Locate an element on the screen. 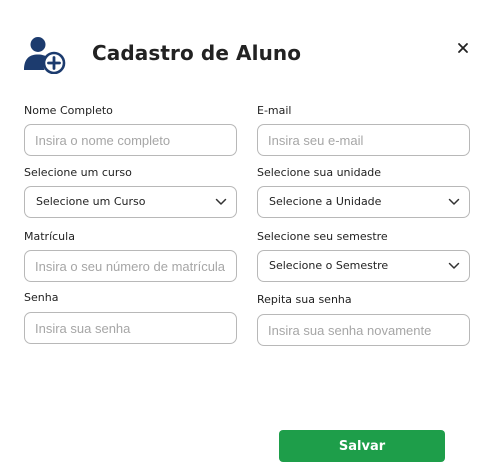 The width and height of the screenshot is (489, 472). unit-label: Selecione sua unidade is located at coordinates (319, 172).